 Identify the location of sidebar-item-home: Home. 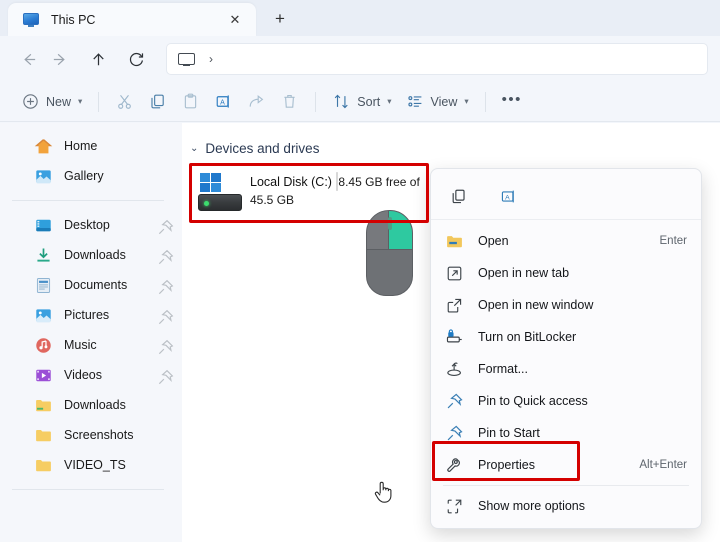
(91, 146).